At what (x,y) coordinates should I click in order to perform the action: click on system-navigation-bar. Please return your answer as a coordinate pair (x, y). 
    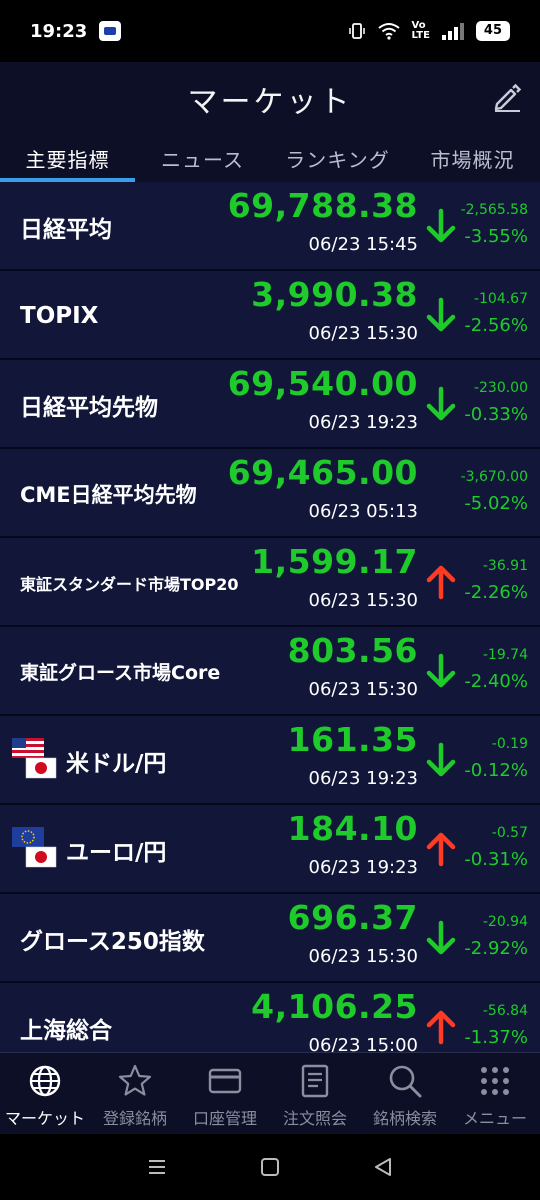
    Looking at the image, I should click on (270, 1167).